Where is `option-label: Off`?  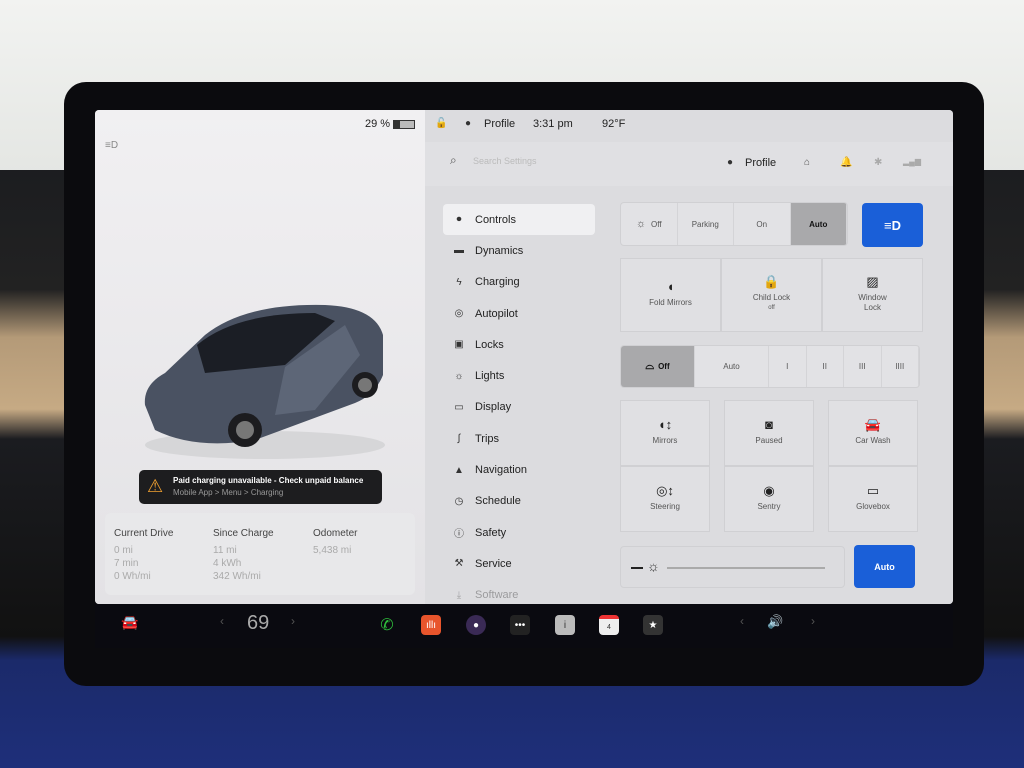
option-label: Off is located at coordinates (664, 366).